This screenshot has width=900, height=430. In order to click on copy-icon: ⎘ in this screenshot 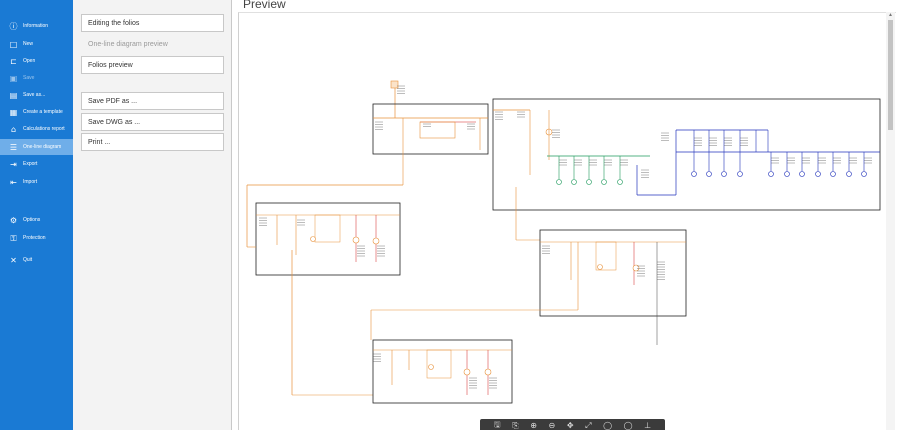, I will do `click(515, 425)`.